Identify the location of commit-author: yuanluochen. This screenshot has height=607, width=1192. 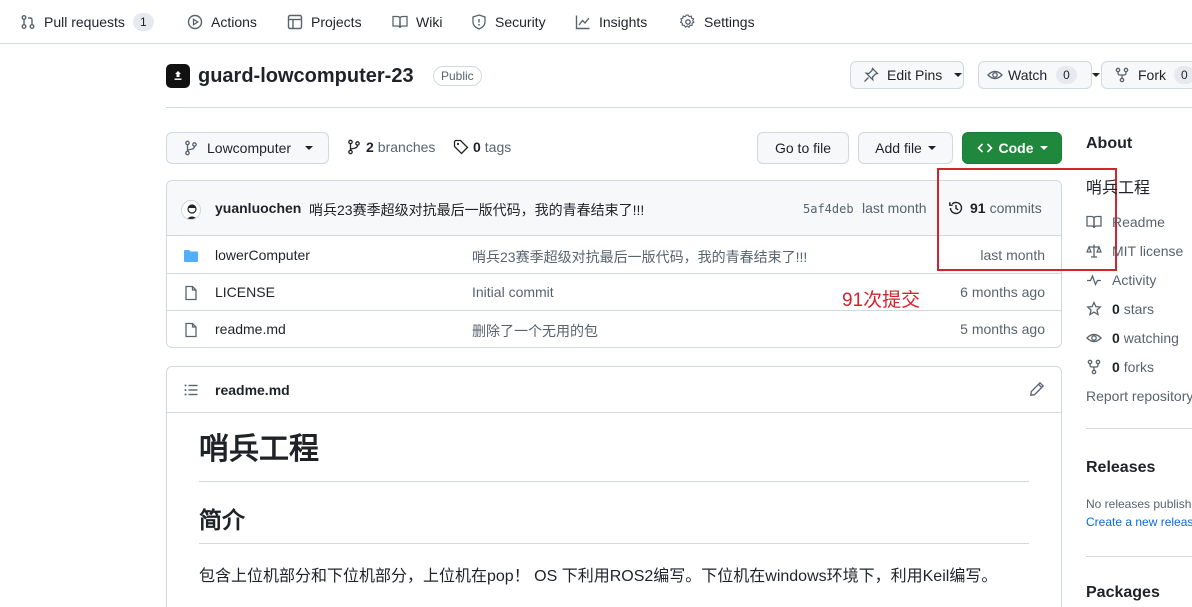
(258, 208).